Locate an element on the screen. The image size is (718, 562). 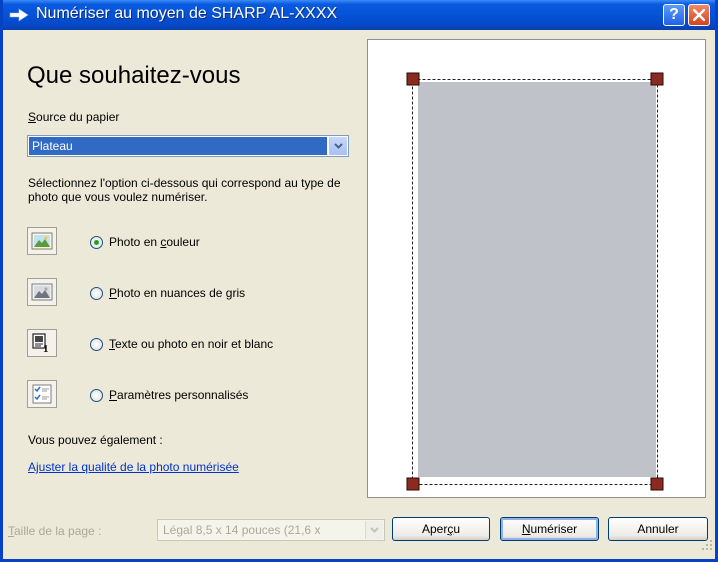
black-white-text-icon: 1 is located at coordinates (42, 343).